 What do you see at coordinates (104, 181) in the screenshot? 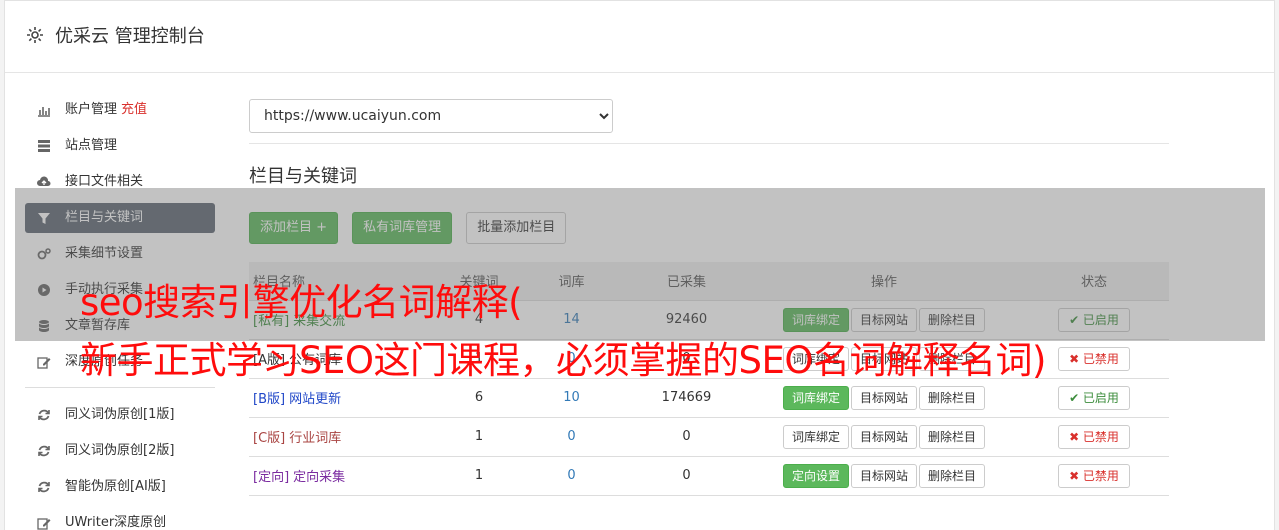
I see `sidebar-item-label: 接口文件相关` at bounding box center [104, 181].